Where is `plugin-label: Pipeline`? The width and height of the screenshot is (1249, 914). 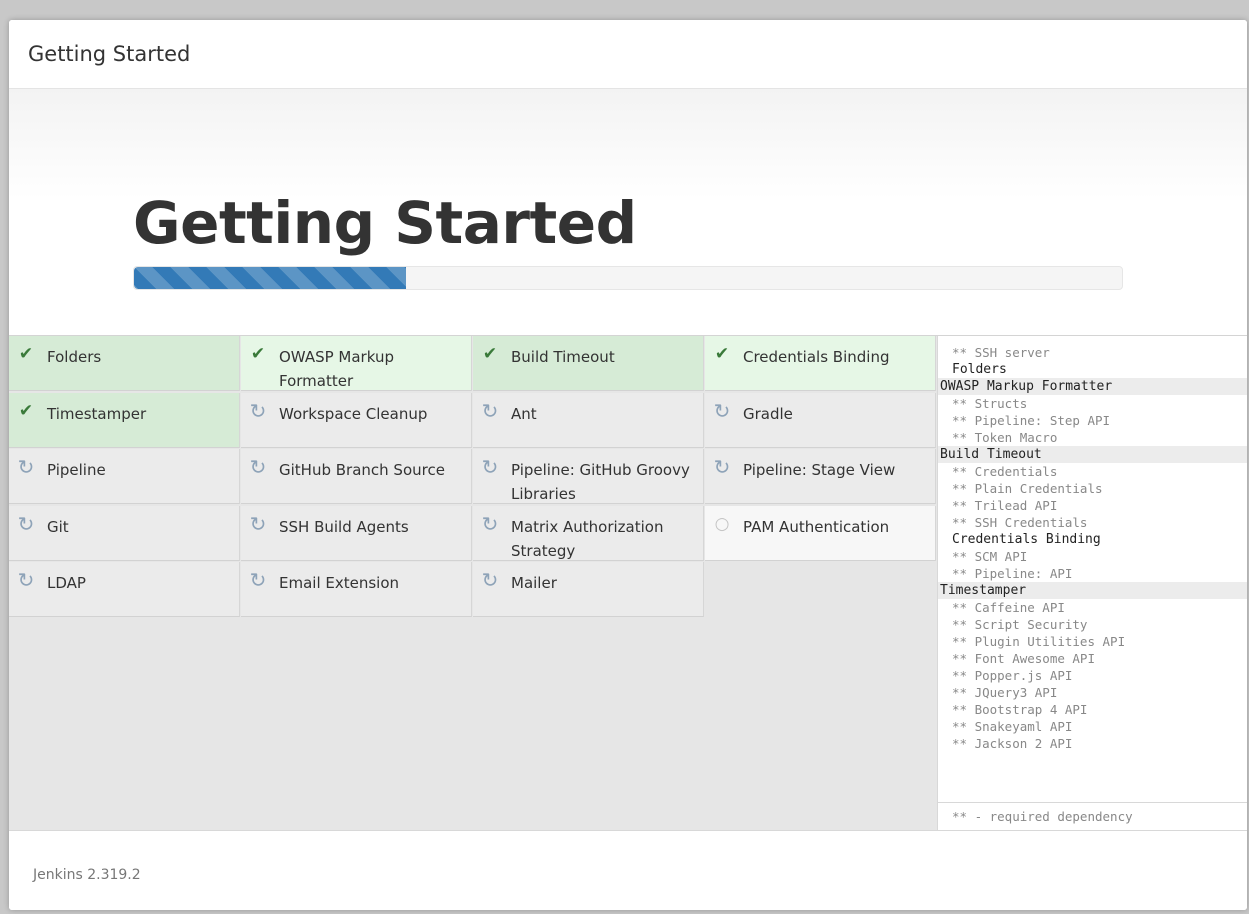
plugin-label: Pipeline is located at coordinates (76, 470).